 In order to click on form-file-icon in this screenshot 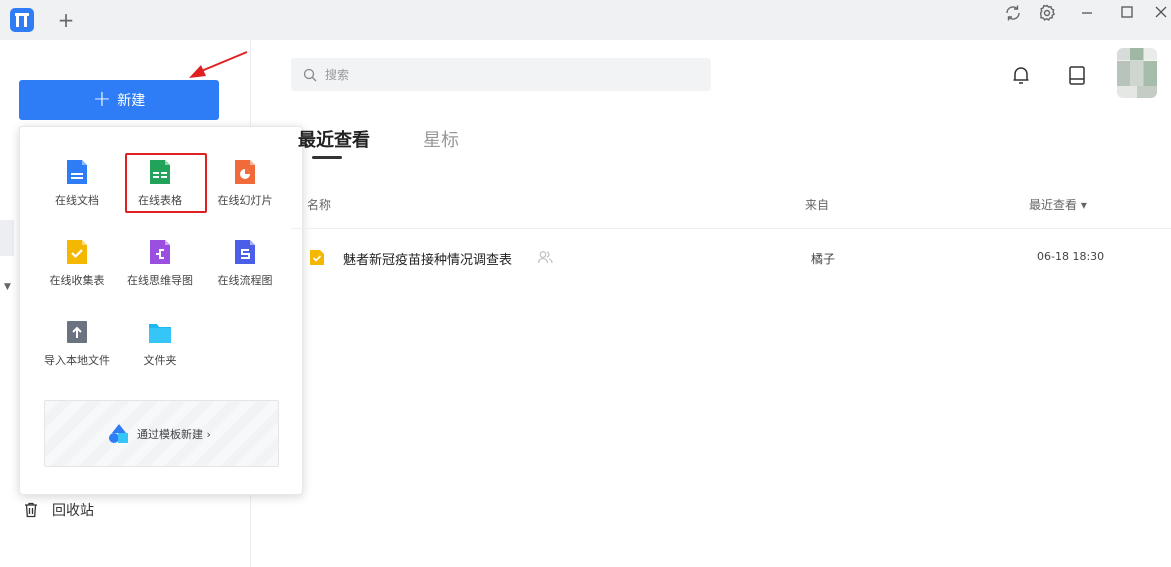, I will do `click(317, 257)`.